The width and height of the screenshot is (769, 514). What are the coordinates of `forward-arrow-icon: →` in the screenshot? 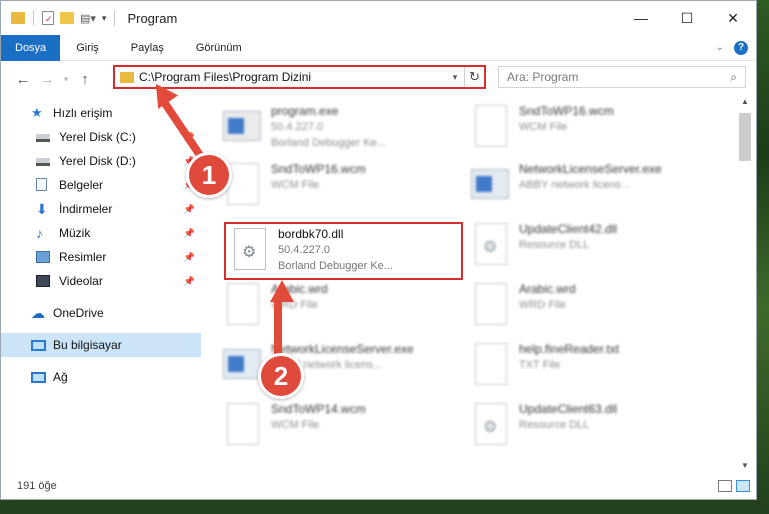 It's located at (47, 79).